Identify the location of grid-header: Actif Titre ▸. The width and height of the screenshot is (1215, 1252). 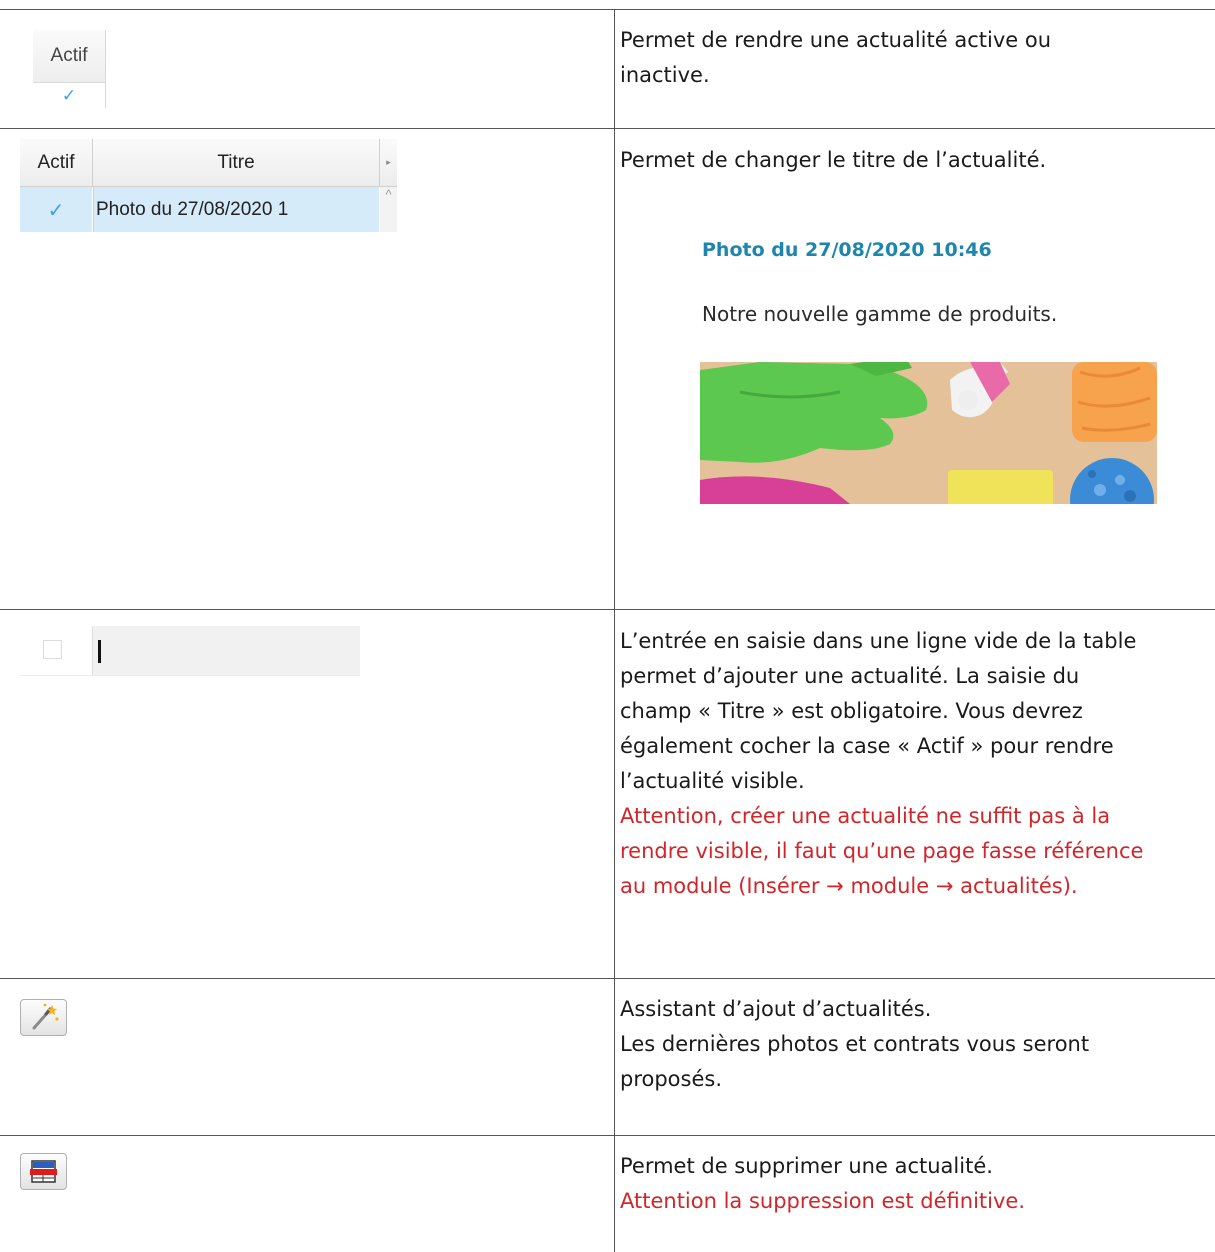
(208, 163).